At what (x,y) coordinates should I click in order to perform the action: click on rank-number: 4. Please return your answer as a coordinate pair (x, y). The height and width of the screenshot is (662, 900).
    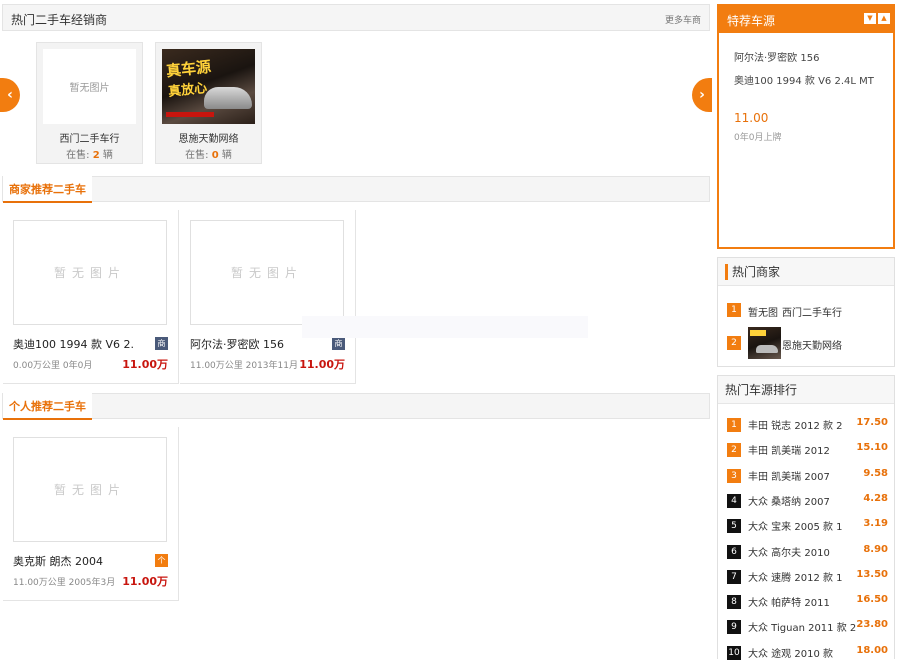
    Looking at the image, I should click on (734, 500).